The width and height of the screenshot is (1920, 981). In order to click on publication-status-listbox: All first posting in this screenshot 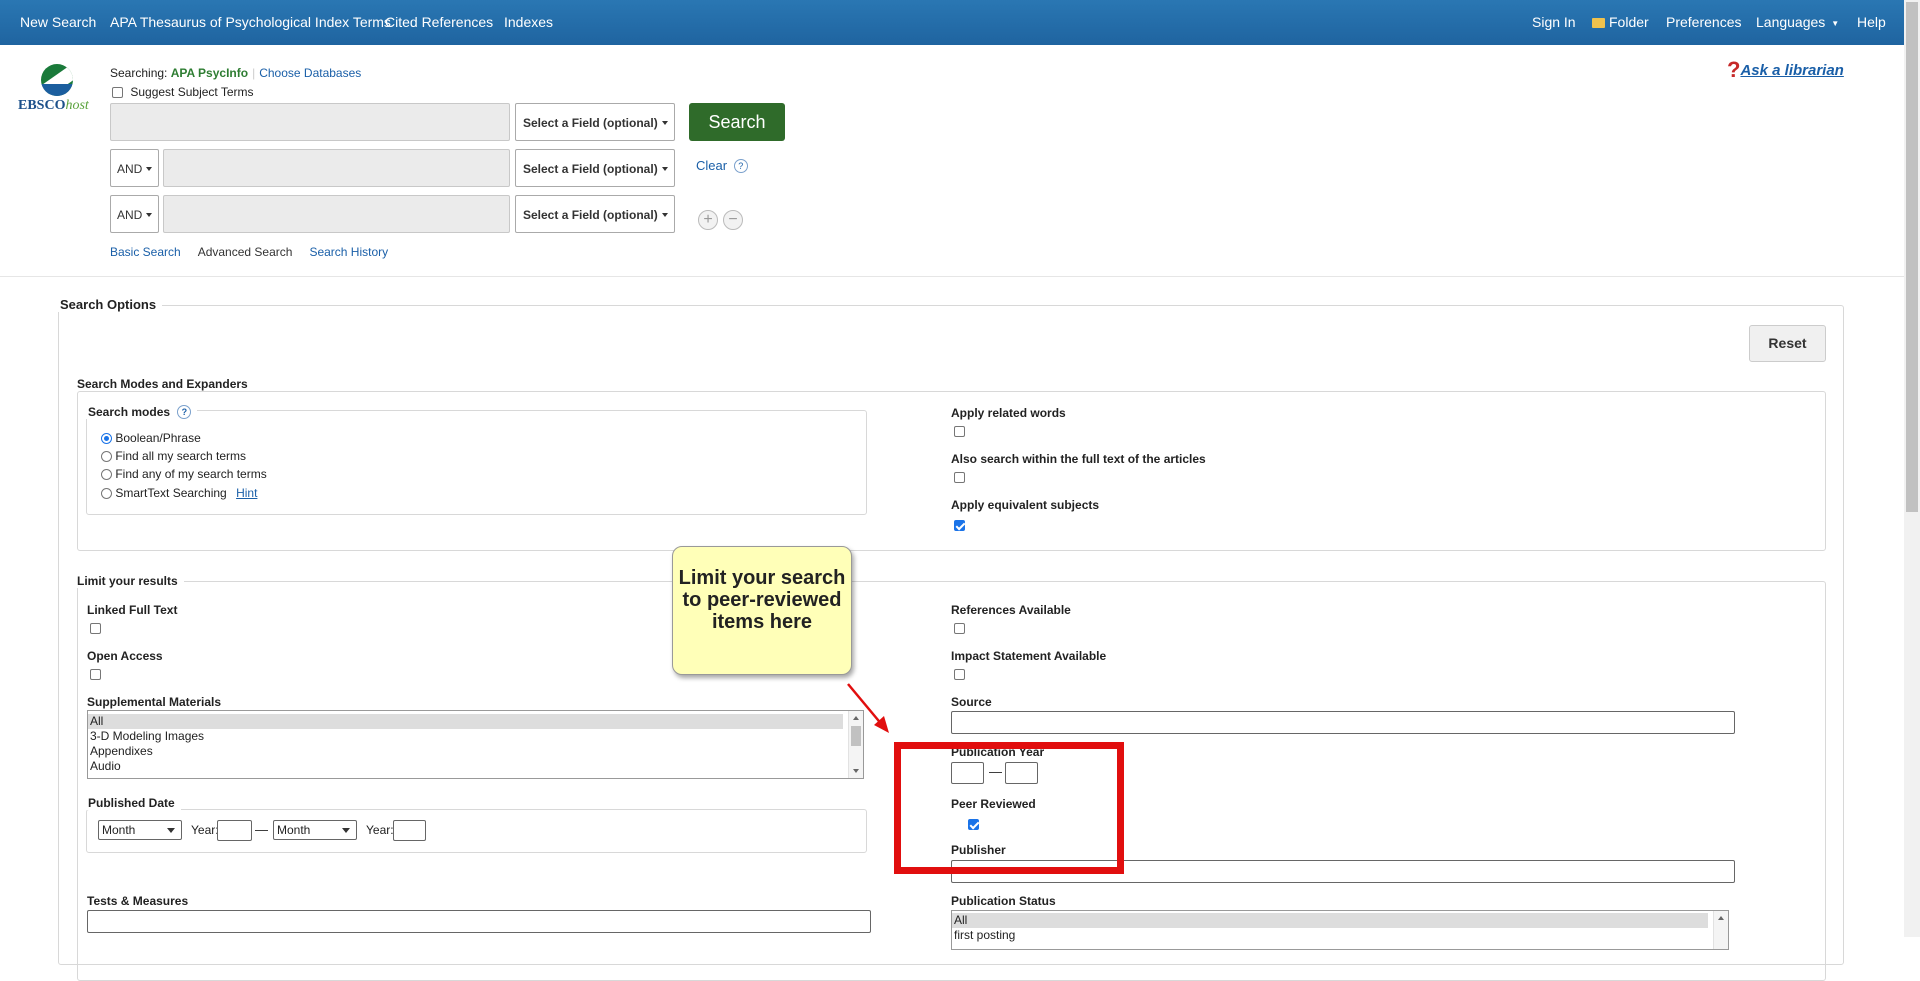, I will do `click(1340, 930)`.